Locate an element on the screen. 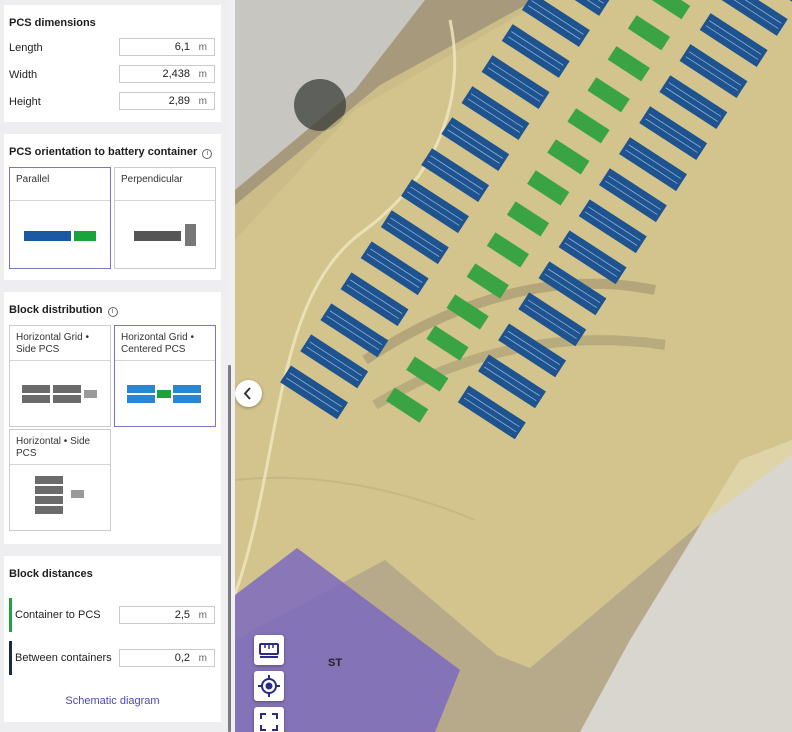 Image resolution: width=792 pixels, height=732 pixels. container-to-pcs-label: Container to PCS is located at coordinates (58, 615).